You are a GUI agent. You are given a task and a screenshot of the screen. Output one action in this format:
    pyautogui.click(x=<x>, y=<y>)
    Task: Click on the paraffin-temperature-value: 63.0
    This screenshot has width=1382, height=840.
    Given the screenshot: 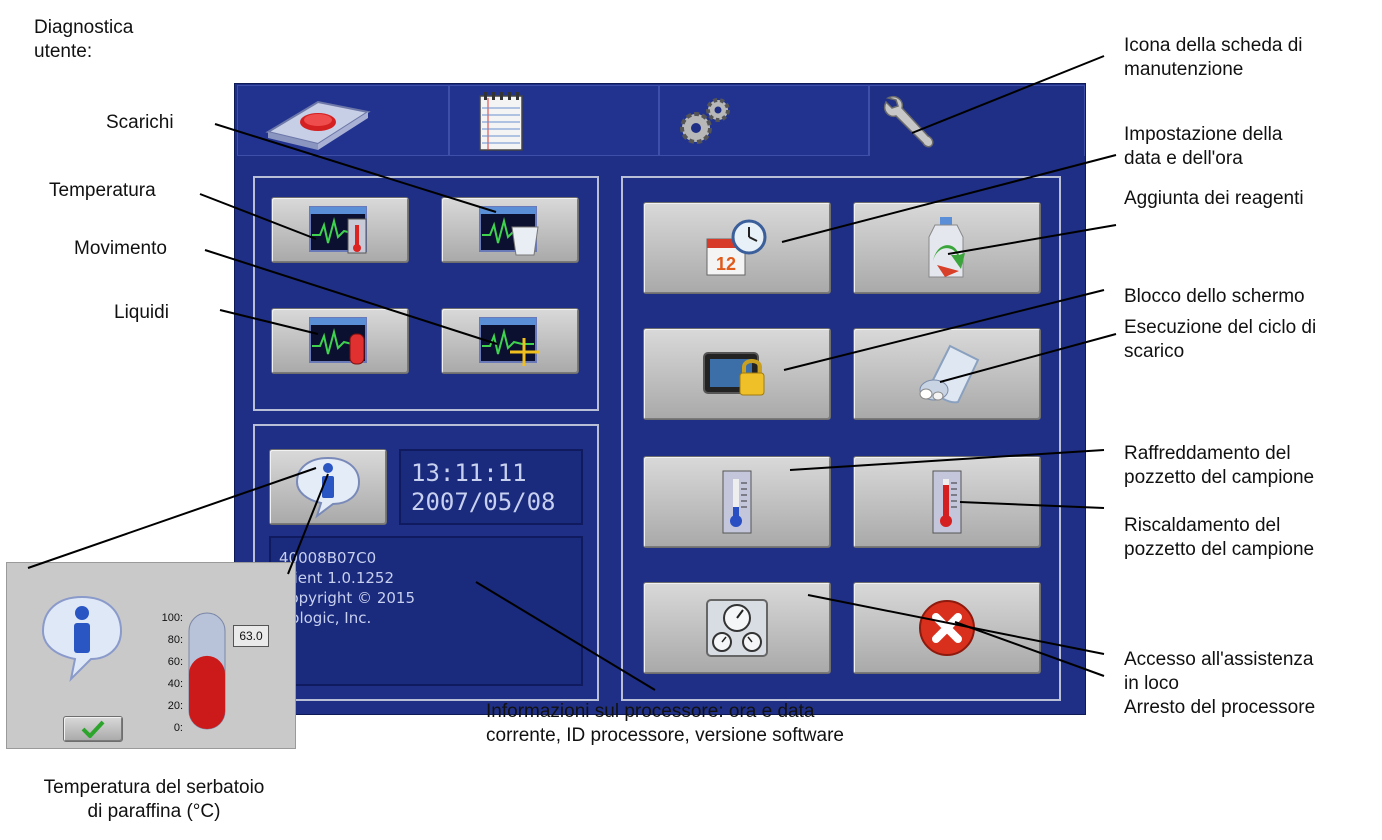 What is the action you would take?
    pyautogui.click(x=251, y=636)
    